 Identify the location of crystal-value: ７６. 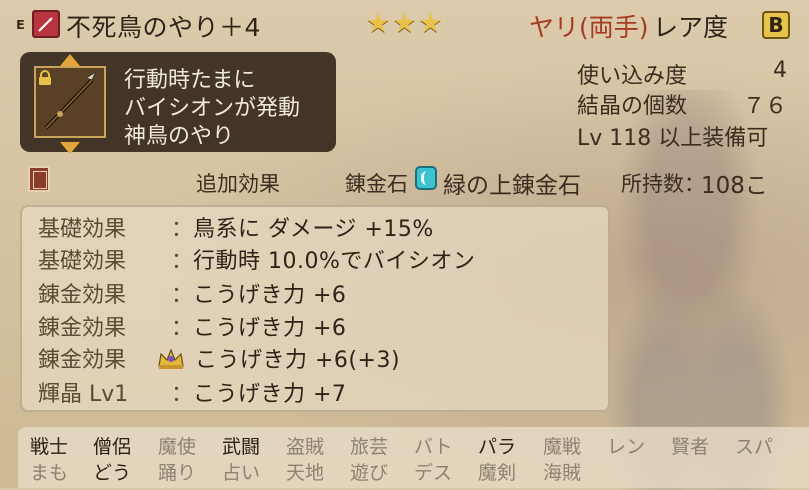
(764, 106).